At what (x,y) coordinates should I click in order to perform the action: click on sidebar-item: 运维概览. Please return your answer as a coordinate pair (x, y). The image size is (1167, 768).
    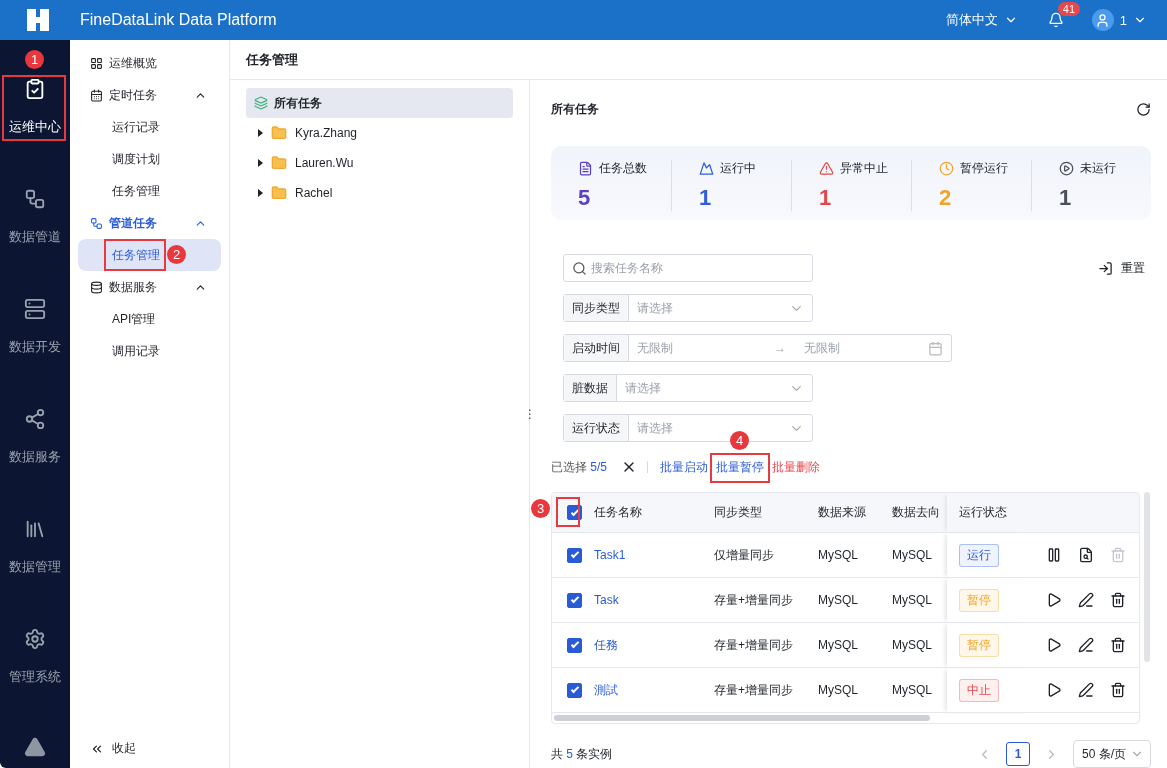
    Looking at the image, I should click on (149, 63).